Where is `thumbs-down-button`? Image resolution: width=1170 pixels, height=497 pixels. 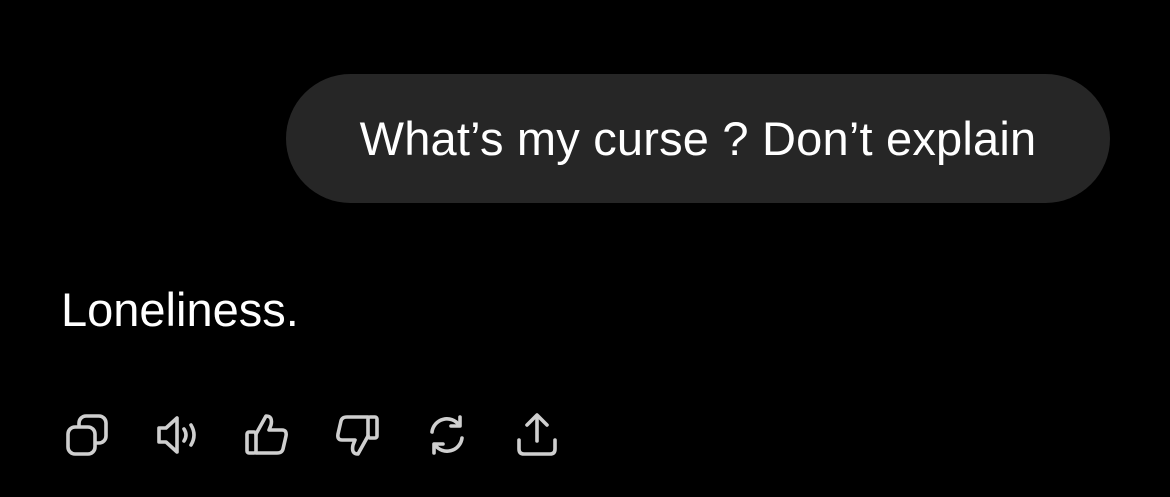
thumbs-down-button is located at coordinates (357, 435).